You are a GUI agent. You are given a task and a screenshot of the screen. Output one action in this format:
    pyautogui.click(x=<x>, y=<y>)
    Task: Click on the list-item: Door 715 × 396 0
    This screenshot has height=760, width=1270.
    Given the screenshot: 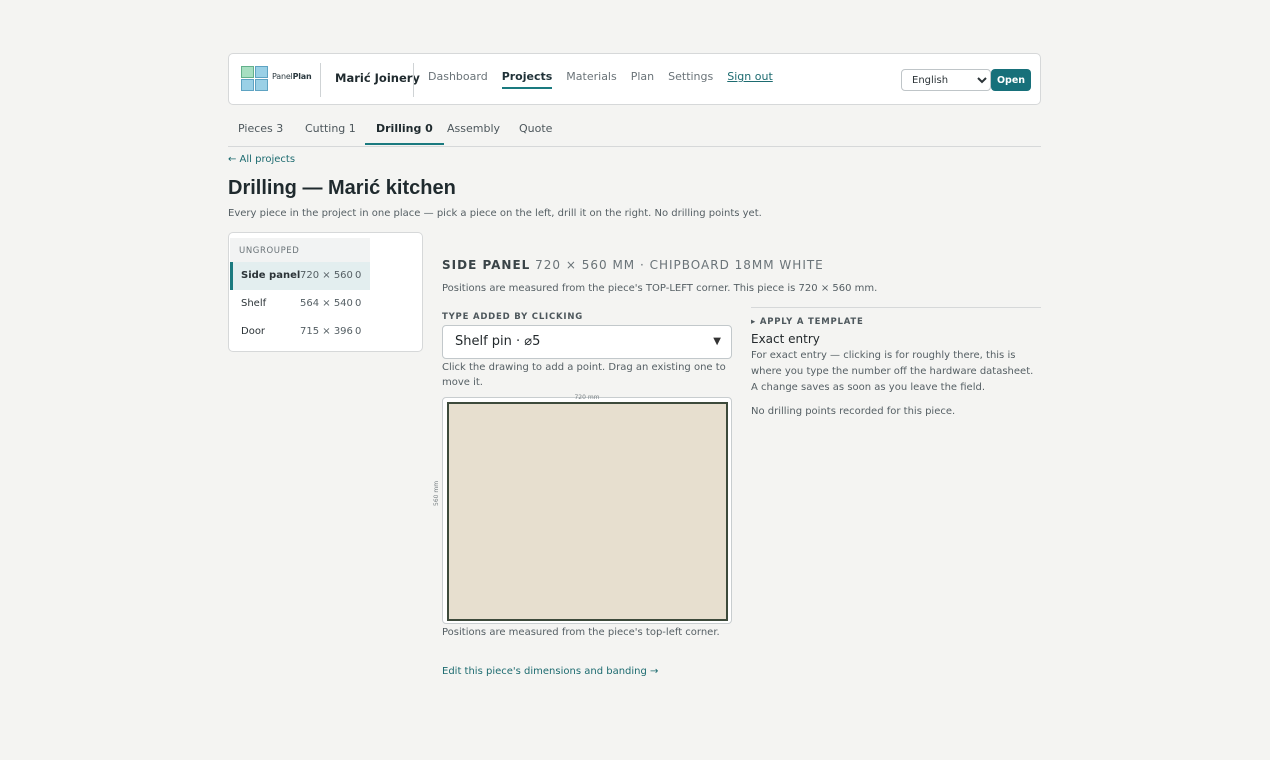 What is the action you would take?
    pyautogui.click(x=300, y=332)
    